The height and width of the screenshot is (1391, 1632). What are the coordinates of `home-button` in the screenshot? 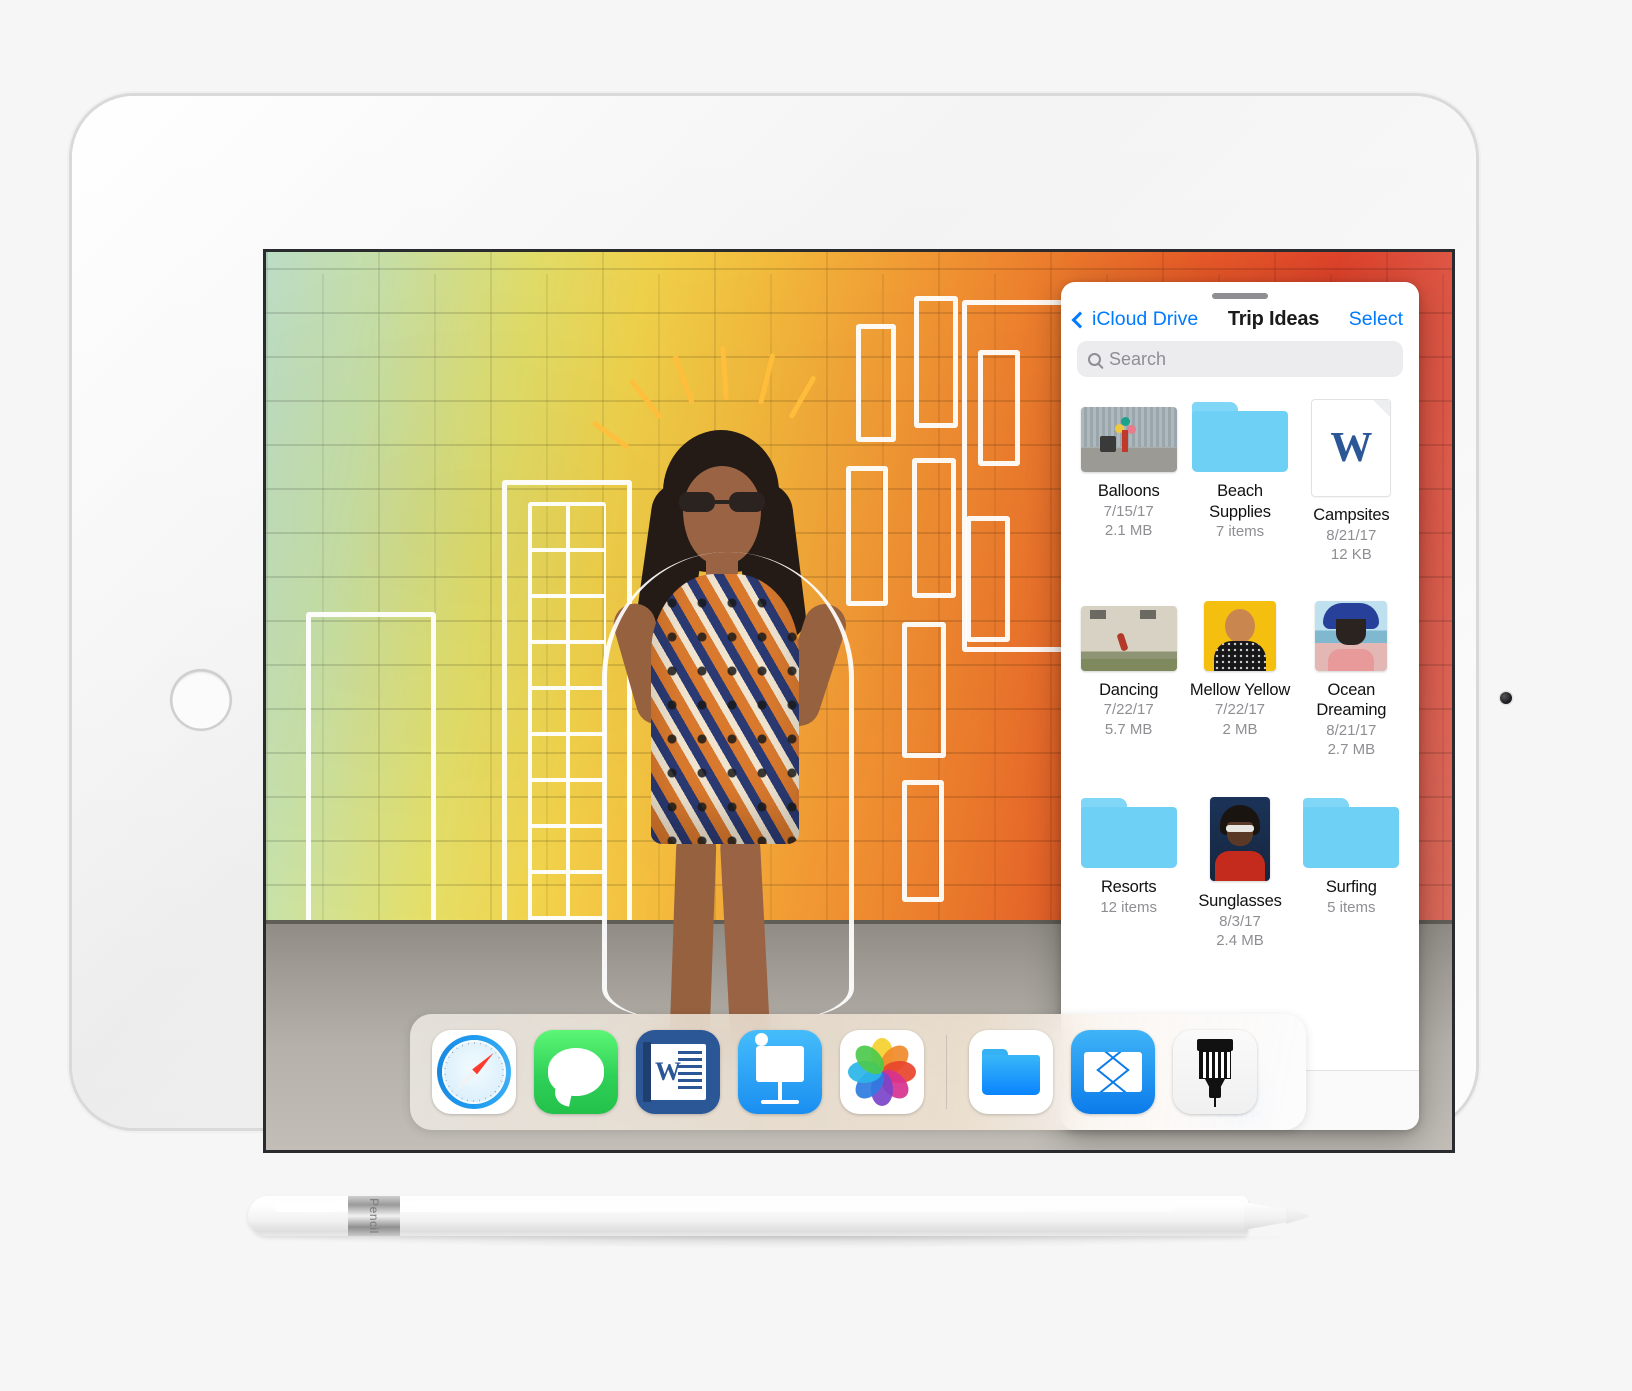 It's located at (201, 700).